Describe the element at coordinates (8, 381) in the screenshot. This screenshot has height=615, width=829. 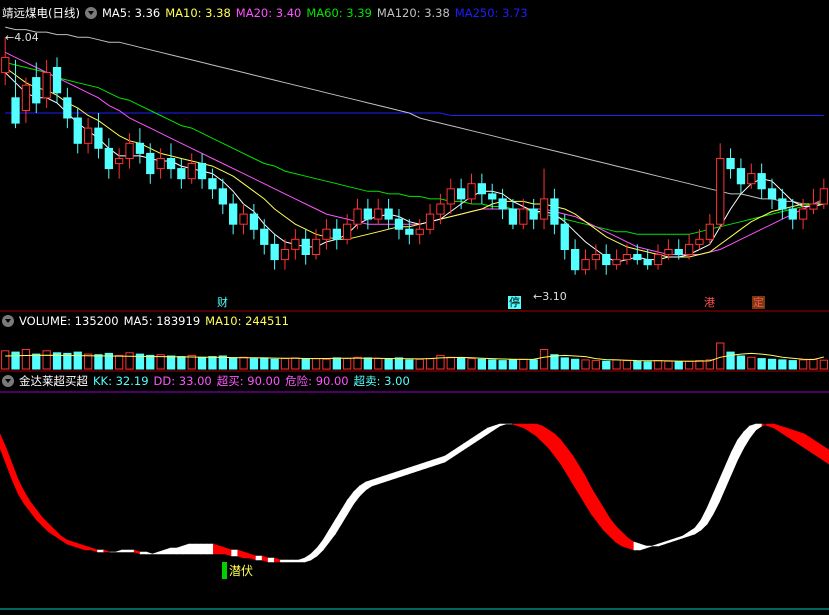
I see `indicator-menu-icon` at that location.